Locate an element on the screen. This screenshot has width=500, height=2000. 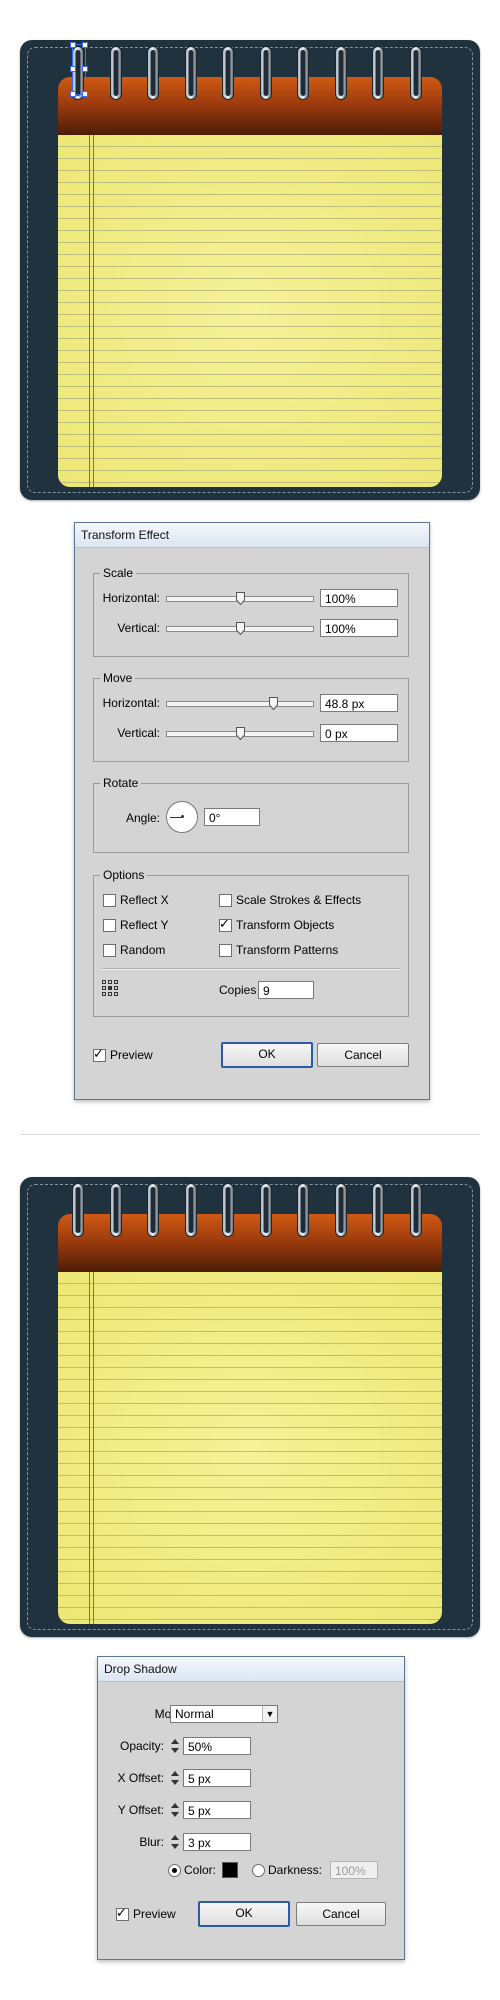
reflect-y-label: Reflect Y is located at coordinates (144, 925).